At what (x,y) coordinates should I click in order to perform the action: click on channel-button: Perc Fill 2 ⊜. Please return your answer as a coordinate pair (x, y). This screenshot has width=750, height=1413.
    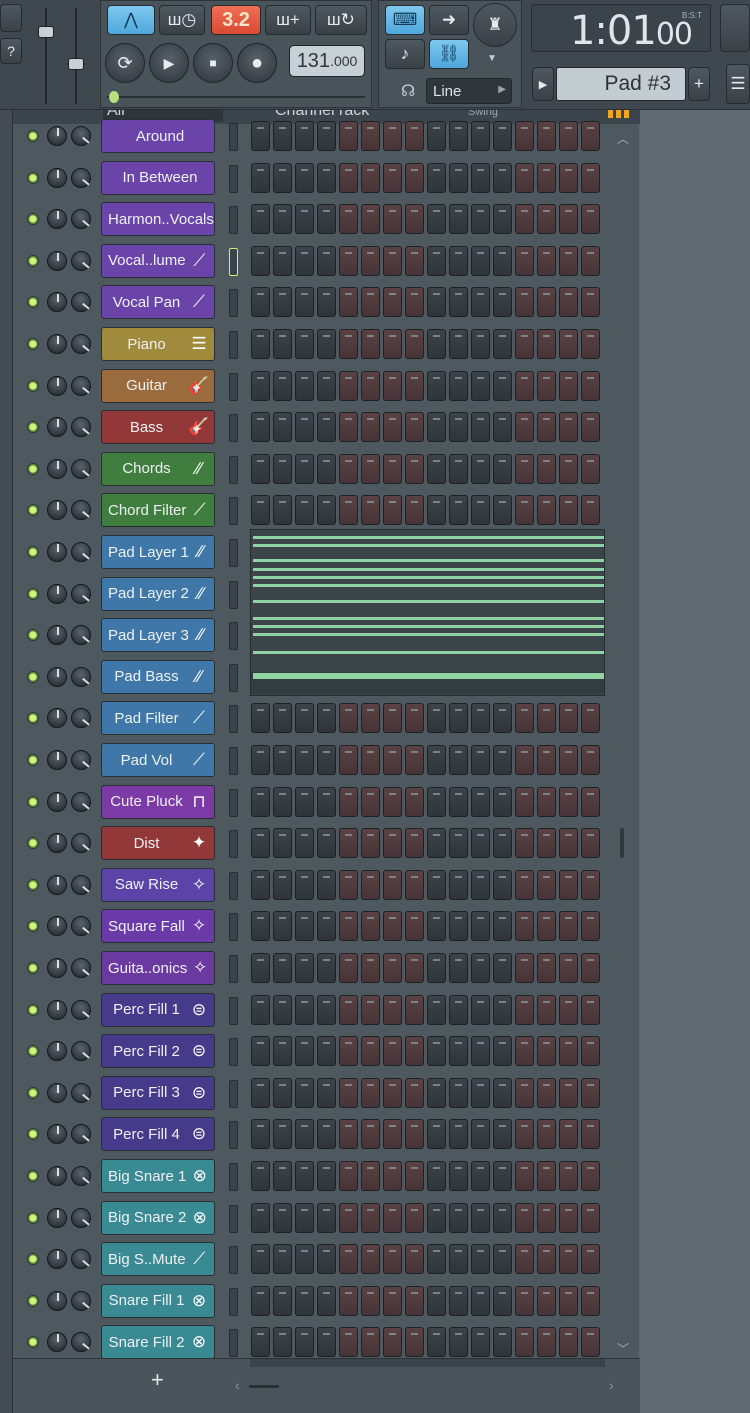
    Looking at the image, I should click on (158, 1051).